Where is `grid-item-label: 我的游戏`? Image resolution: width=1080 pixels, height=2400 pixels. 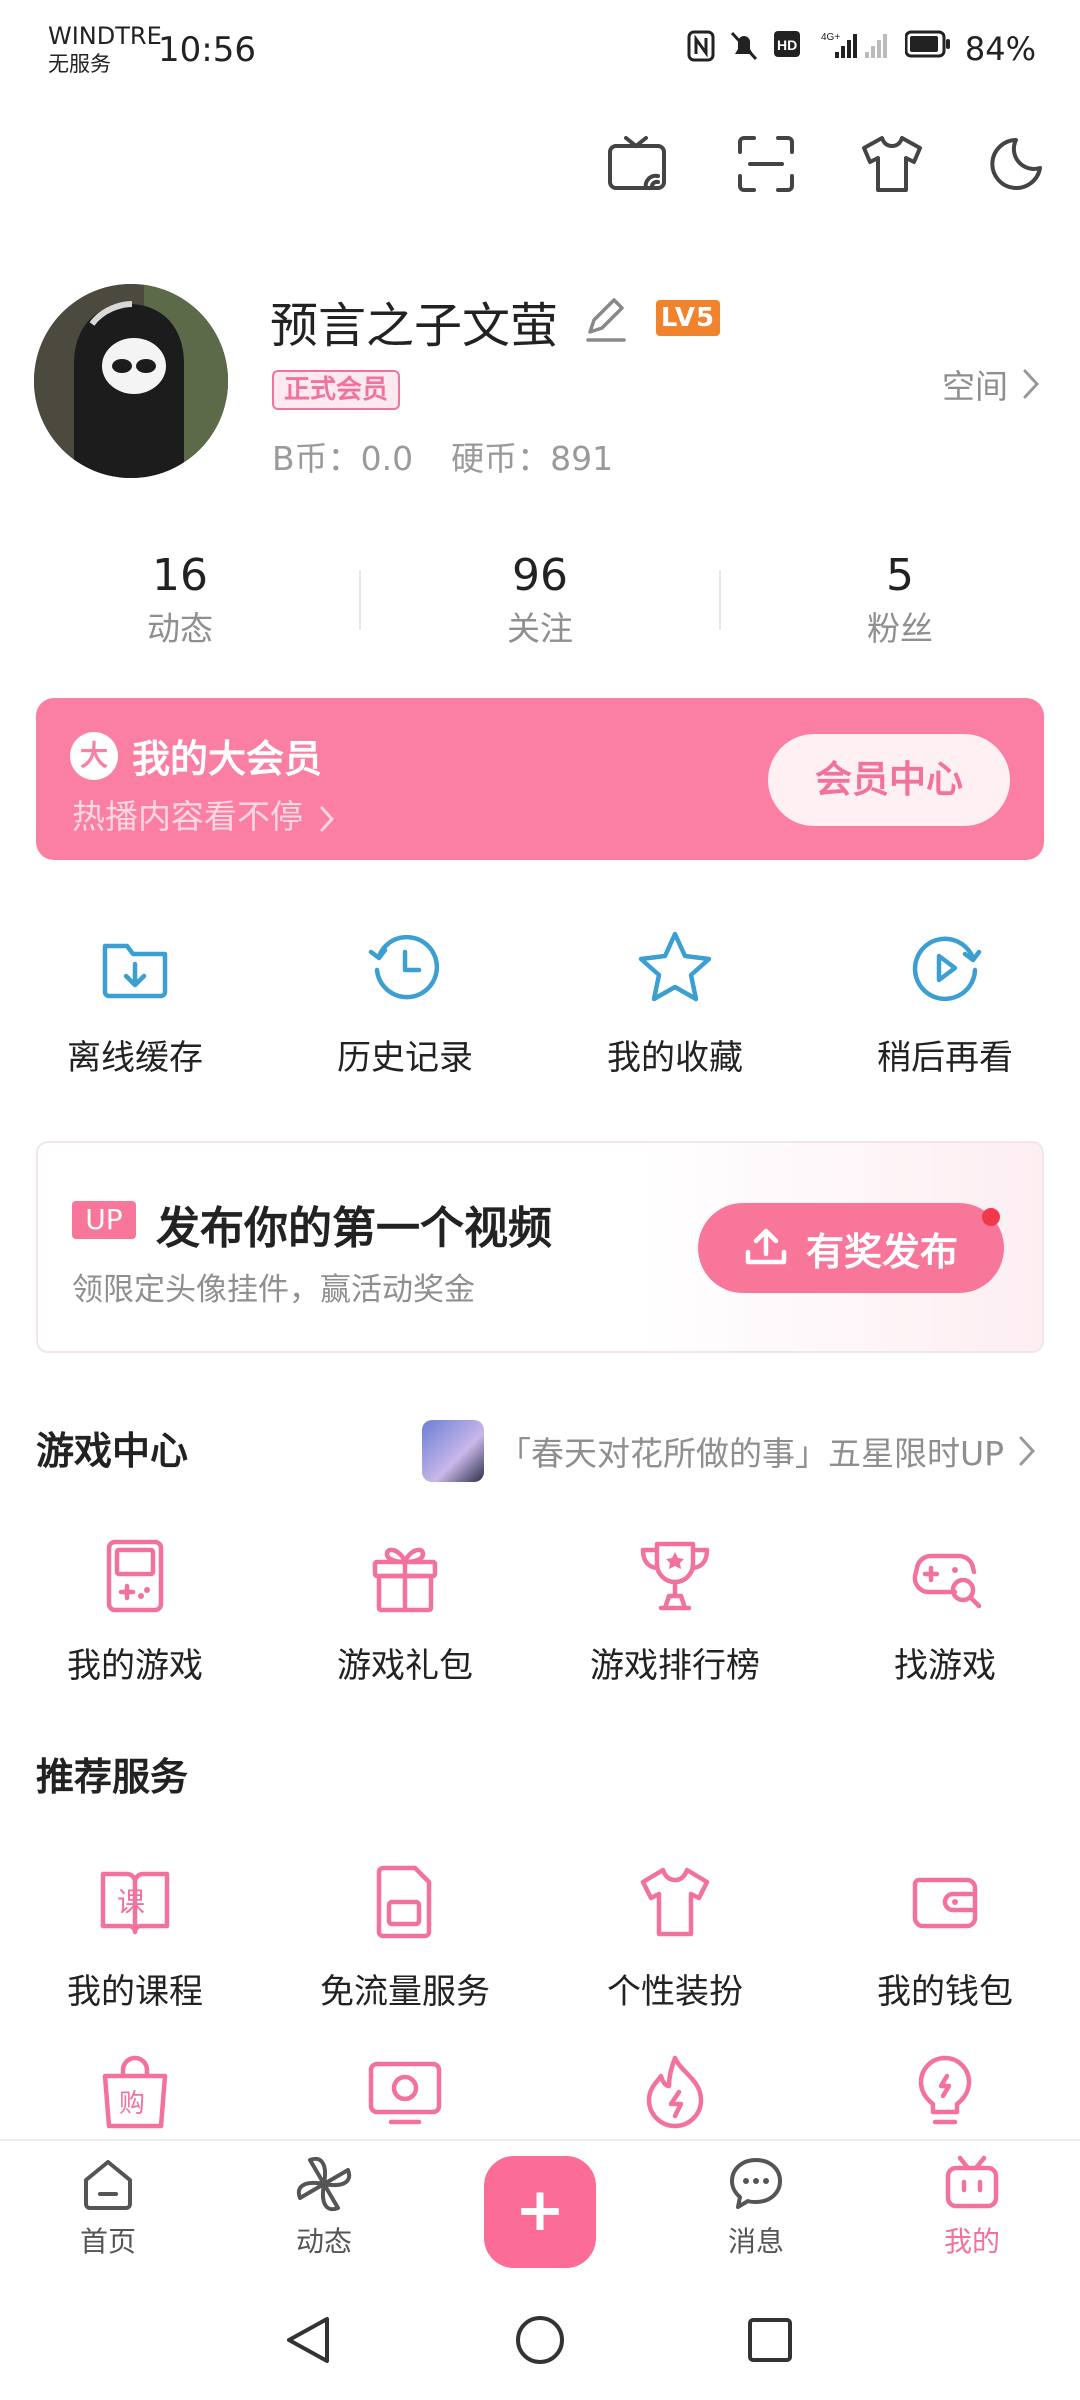 grid-item-label: 我的游戏 is located at coordinates (135, 1666).